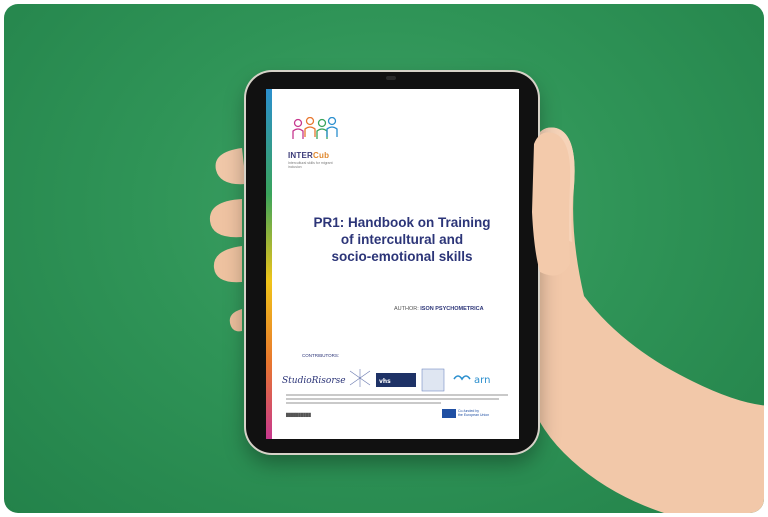 This screenshot has height=517, width=768. I want to click on contributor-logo-1: StudioRisorse, so click(314, 381).